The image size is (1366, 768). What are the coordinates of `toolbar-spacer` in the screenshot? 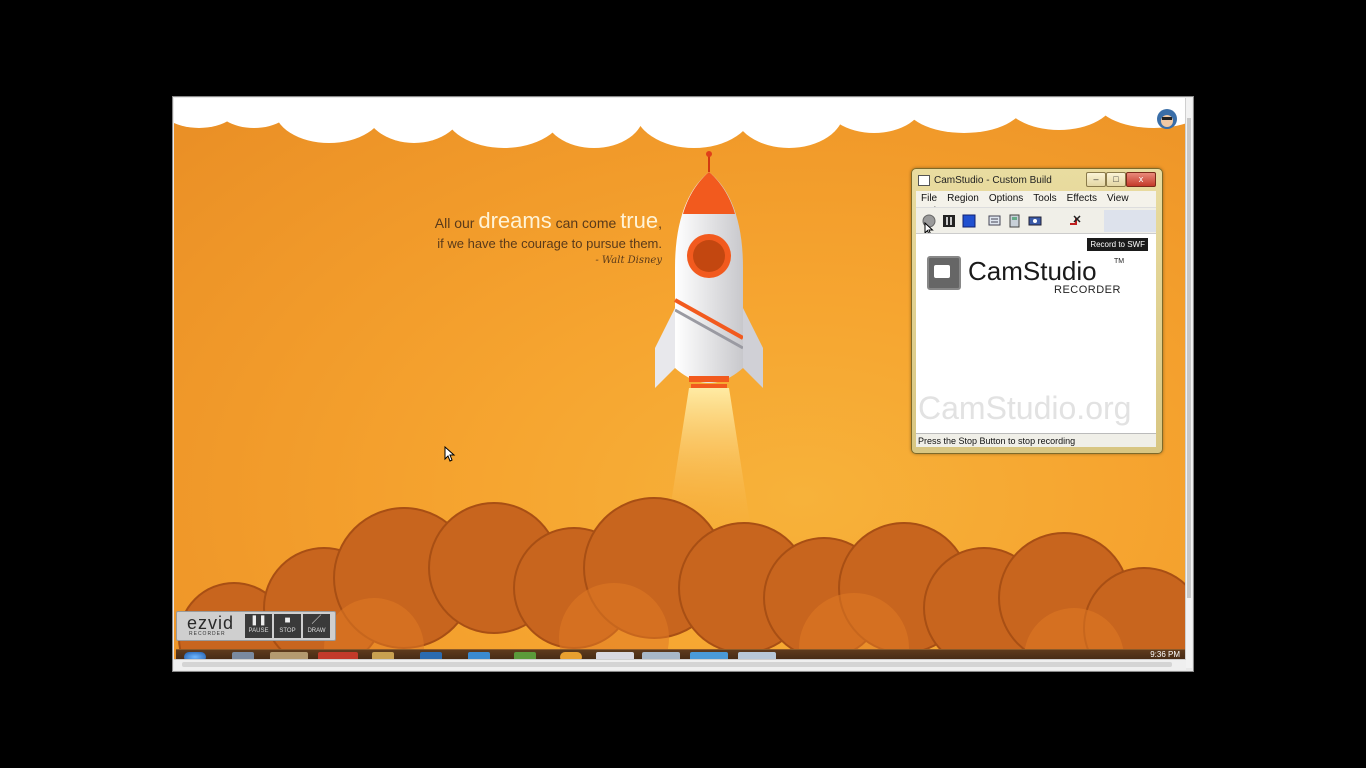 It's located at (1130, 221).